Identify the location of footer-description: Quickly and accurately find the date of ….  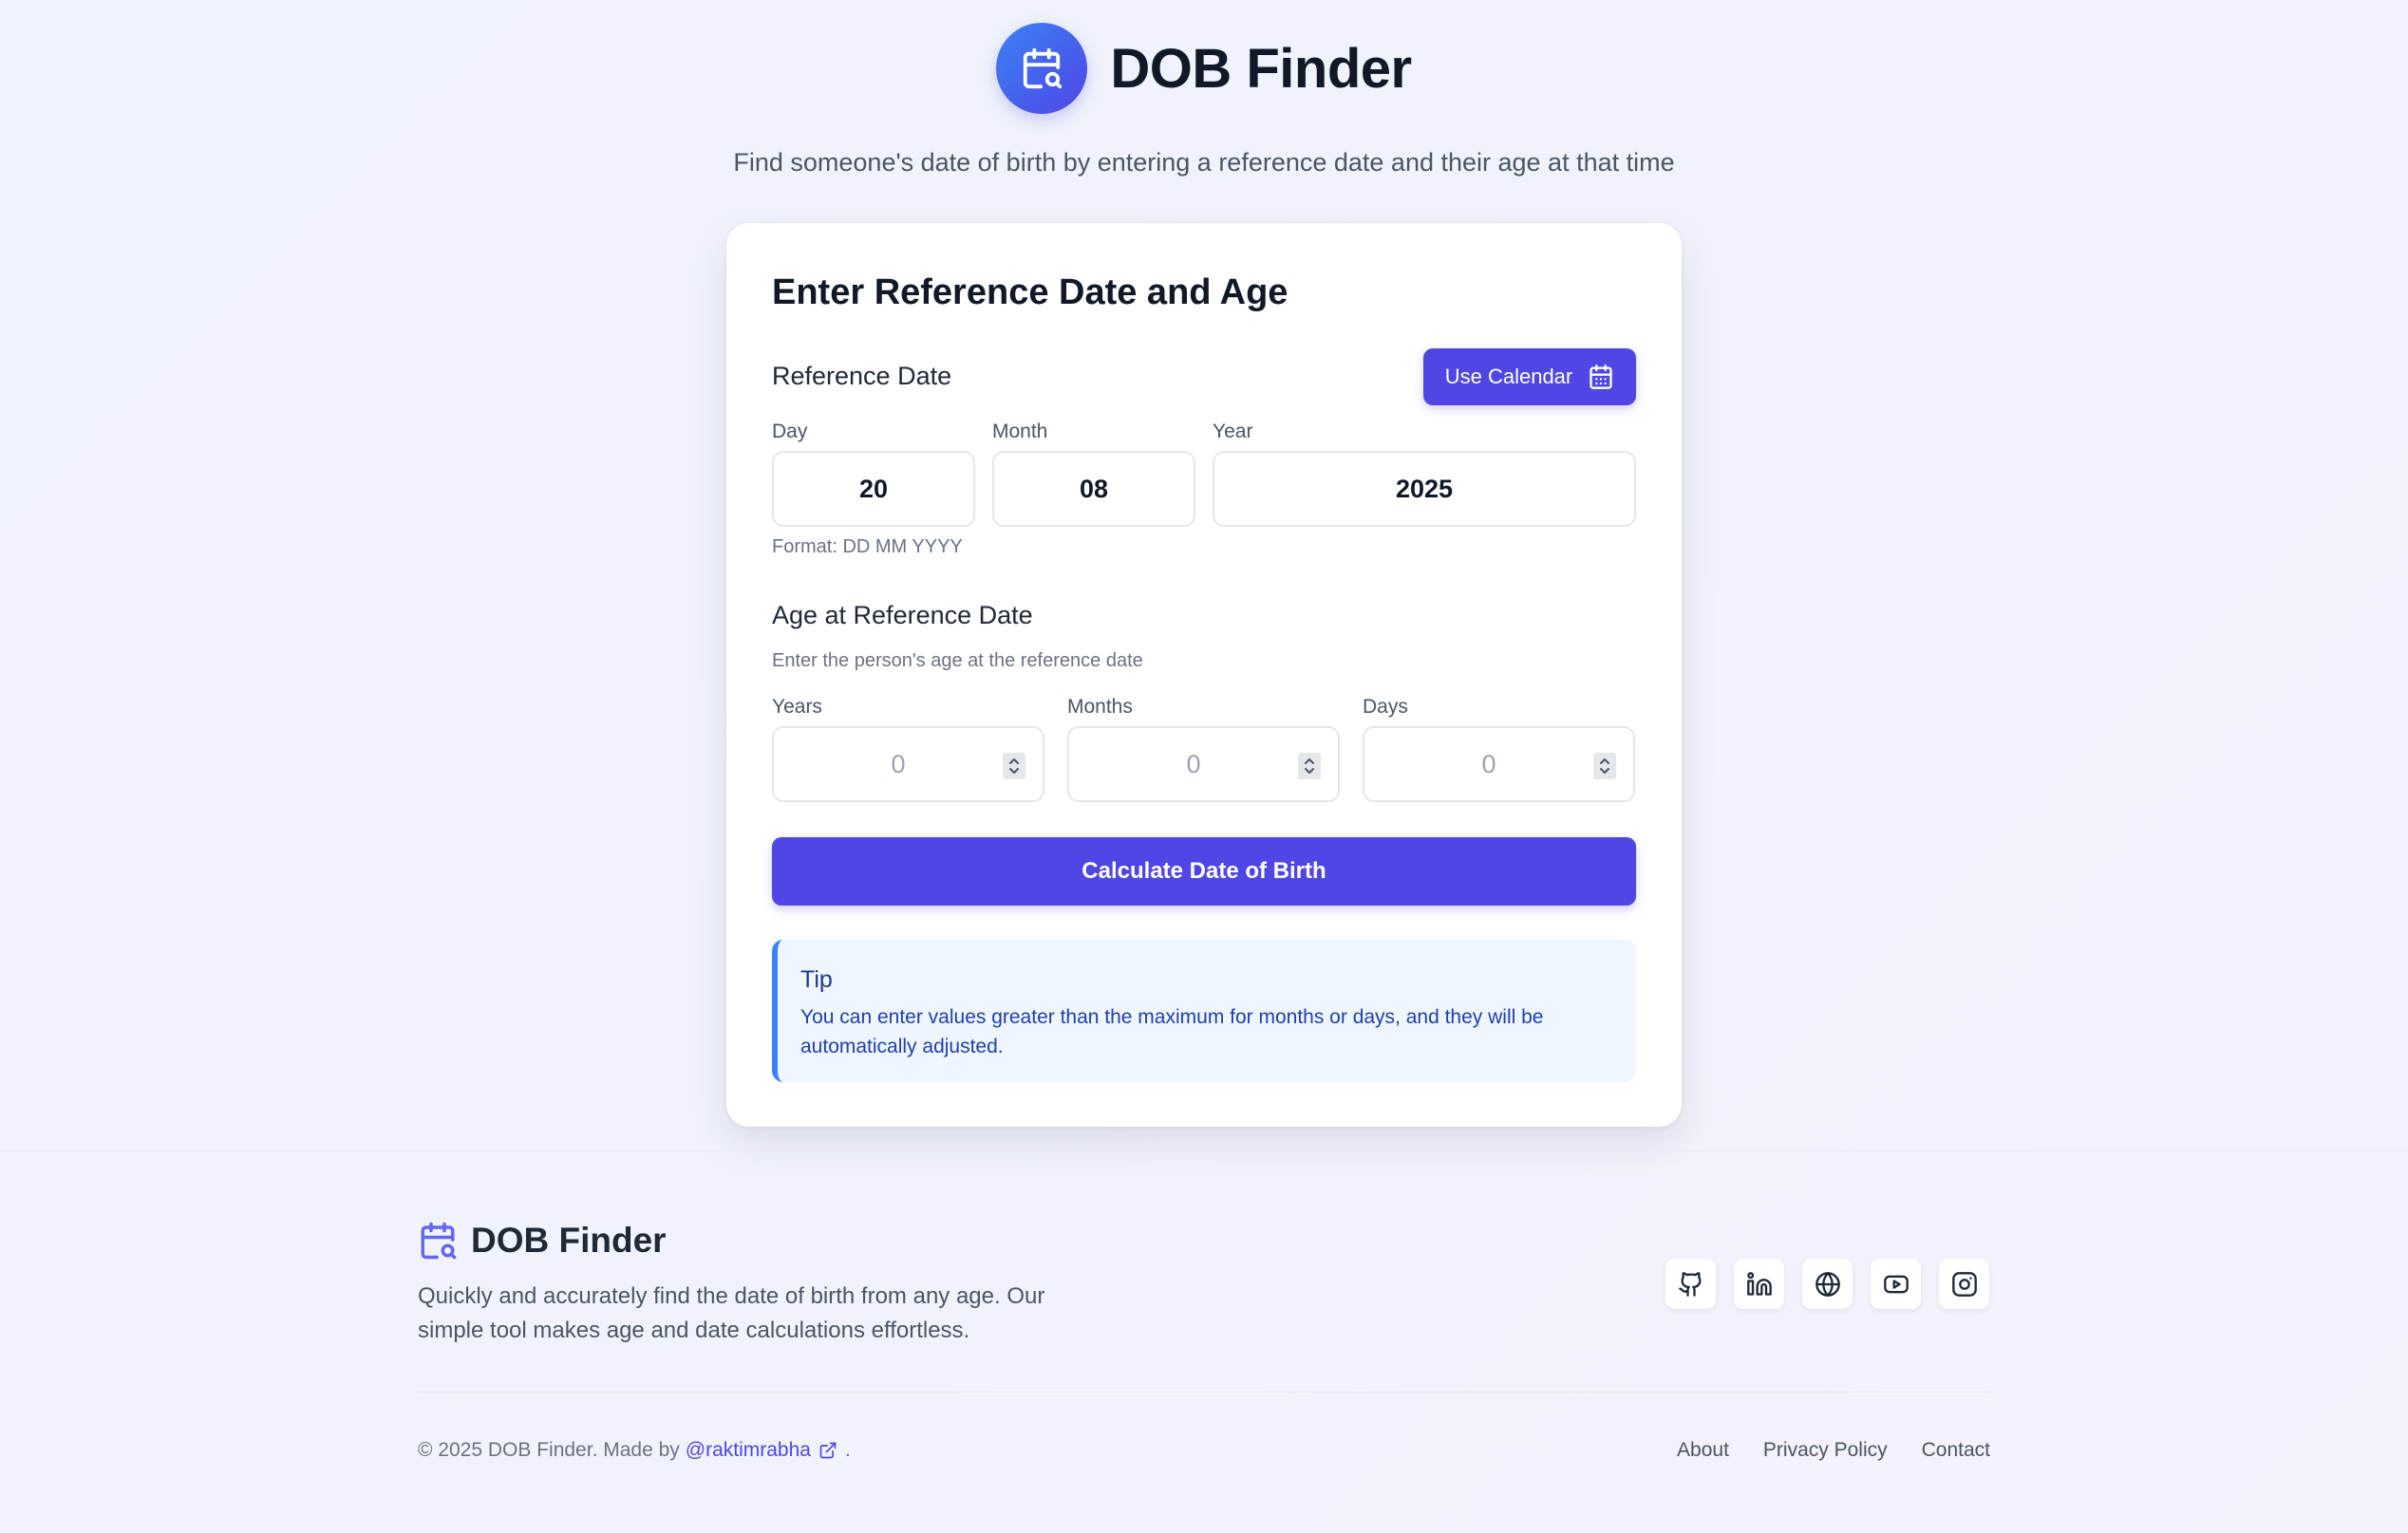
(731, 1313).